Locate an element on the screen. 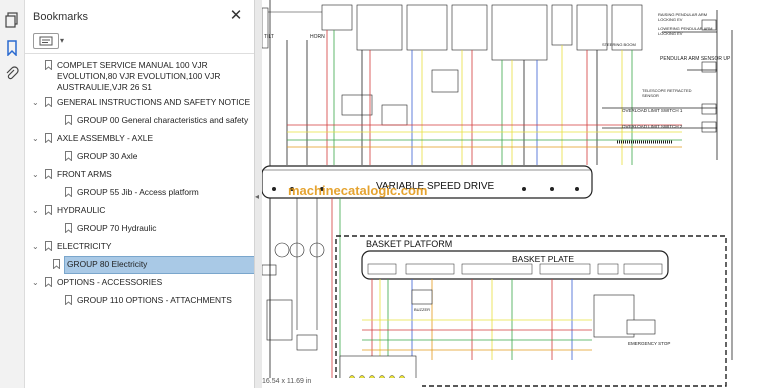 The height and width of the screenshot is (388, 768). bookmark-label: AXLE ASSEMBLY - AXLE is located at coordinates (105, 138).